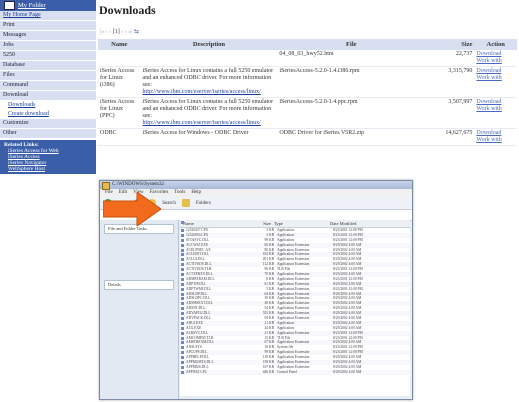 The image size is (519, 402). I want to click on row-name: iSeries Access for Linux (PPC), so click(119, 113).